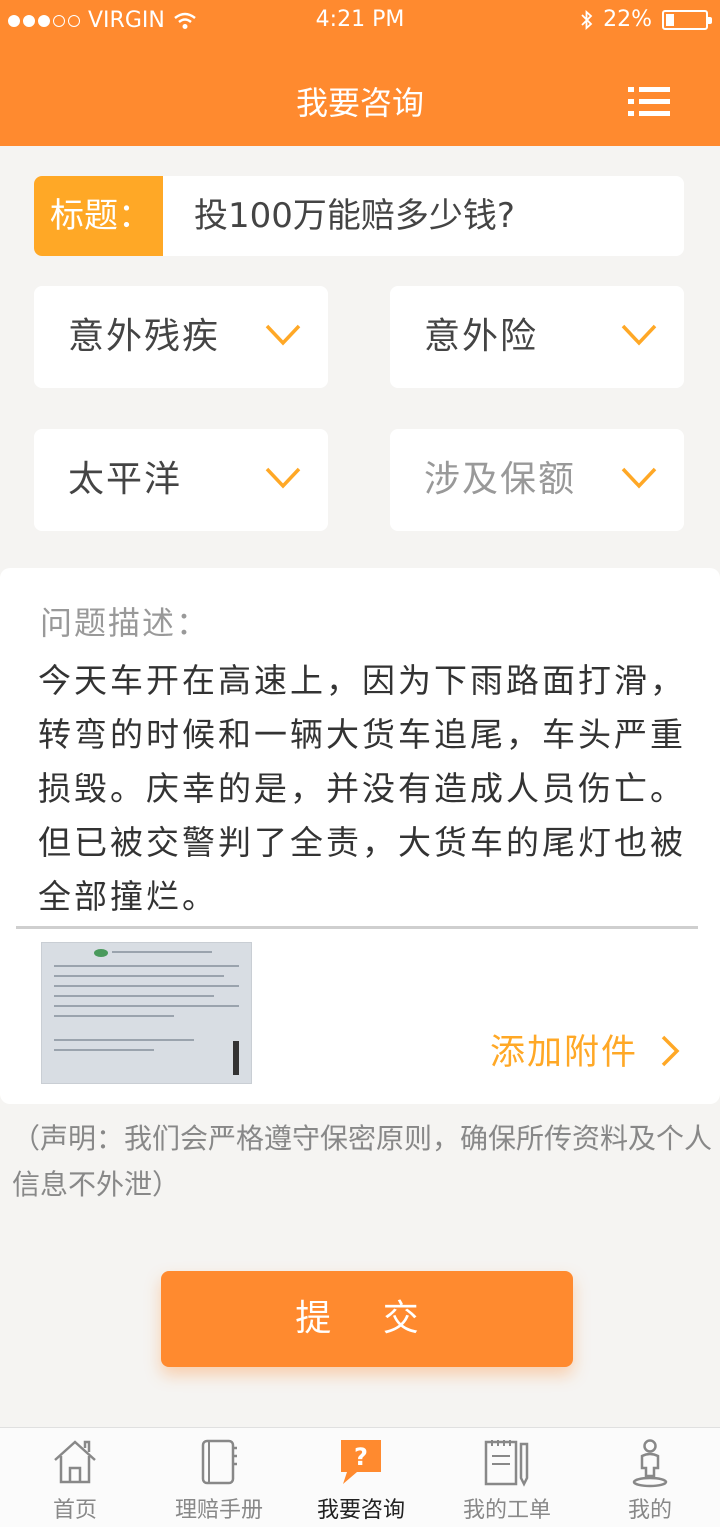 The image size is (720, 1527). What do you see at coordinates (146, 1013) in the screenshot?
I see `attachment-thumbnail` at bounding box center [146, 1013].